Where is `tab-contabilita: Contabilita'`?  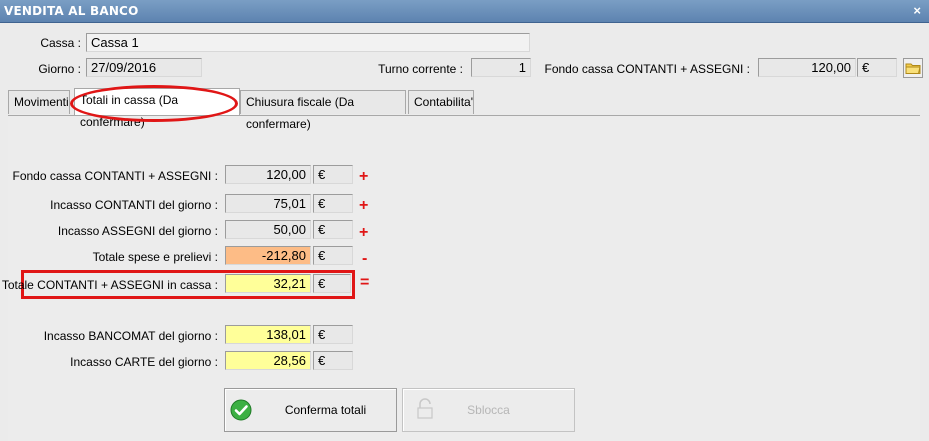
tab-contabilita: Contabilita' is located at coordinates (441, 102).